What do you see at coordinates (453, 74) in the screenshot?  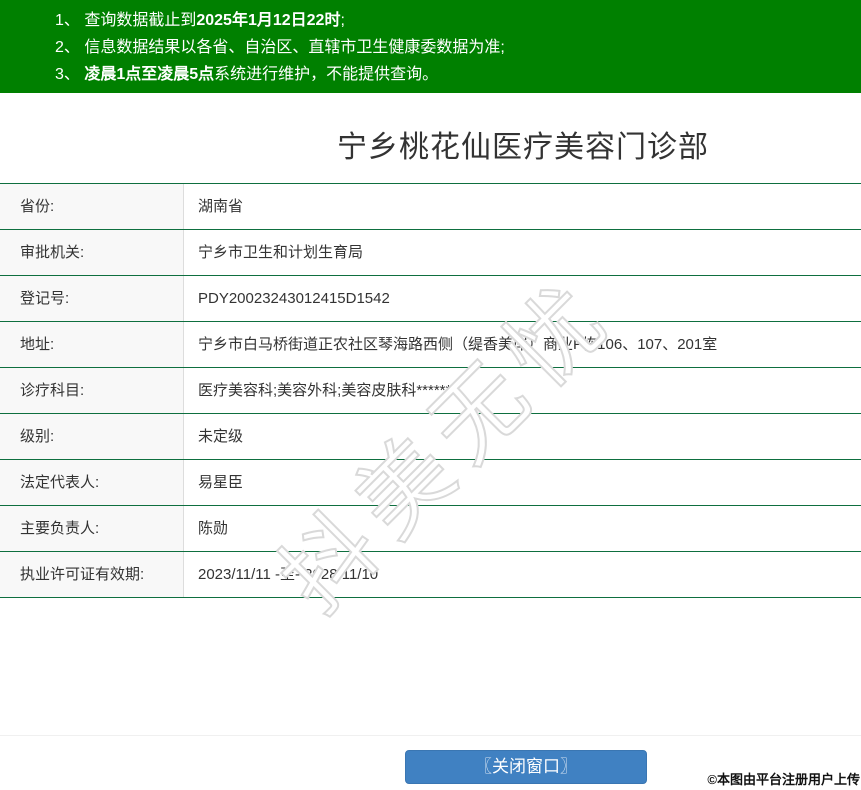 I see `notice-line-3: 3、 凌晨1点至凌晨5点系统进行维护，不能提供查询。` at bounding box center [453, 74].